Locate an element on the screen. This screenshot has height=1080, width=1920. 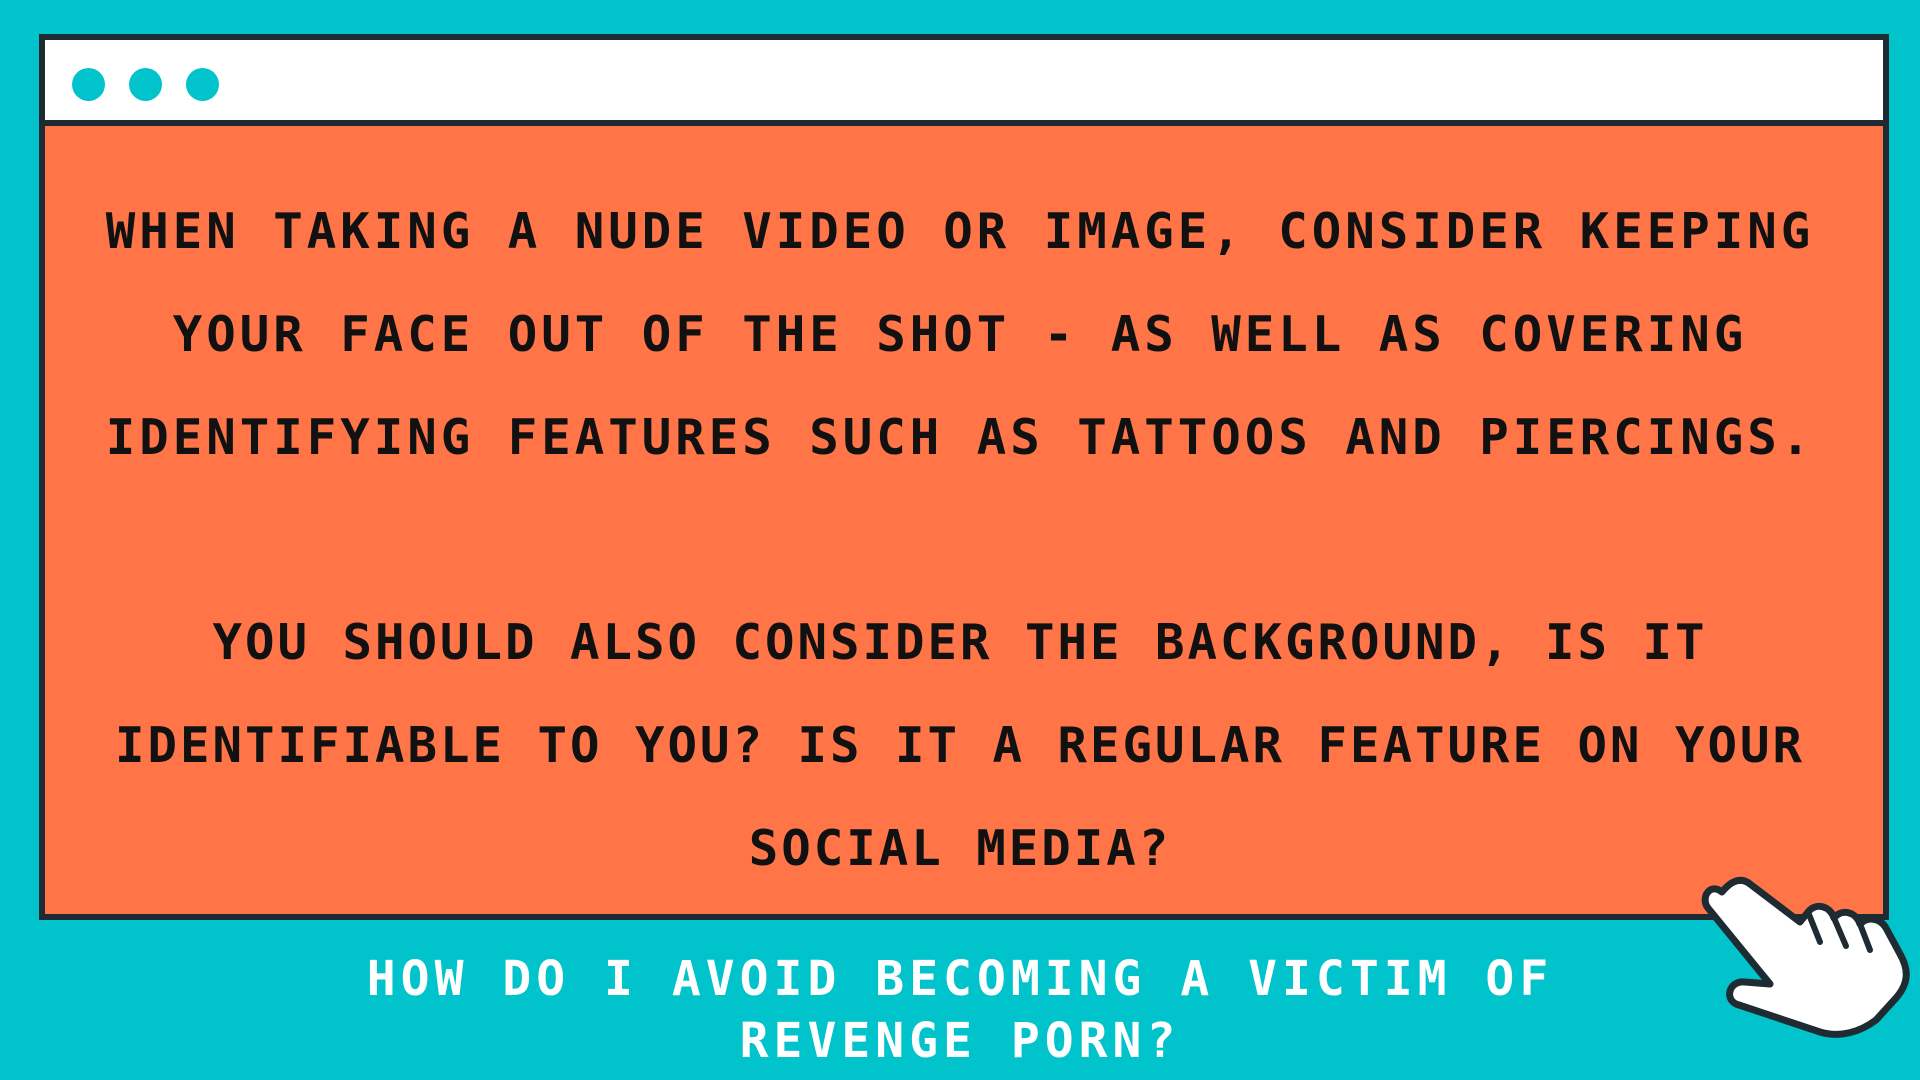
caption-line-2: REVENGE PORN? is located at coordinates (960, 1041).